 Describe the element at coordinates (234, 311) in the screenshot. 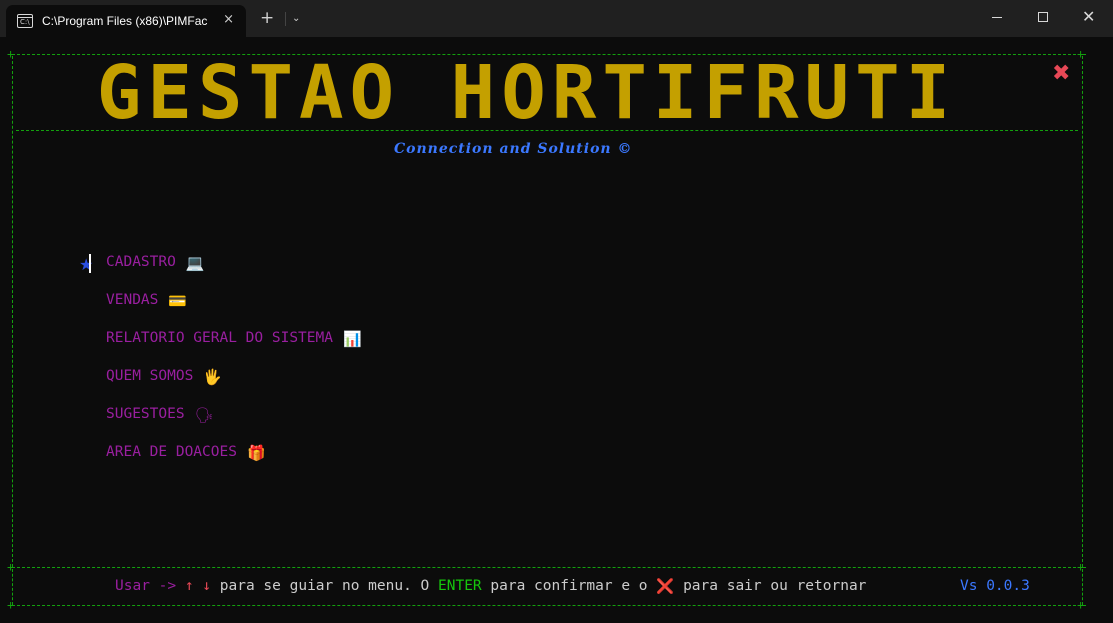

I see `menu-item-vendas: VENDAS 💳` at that location.